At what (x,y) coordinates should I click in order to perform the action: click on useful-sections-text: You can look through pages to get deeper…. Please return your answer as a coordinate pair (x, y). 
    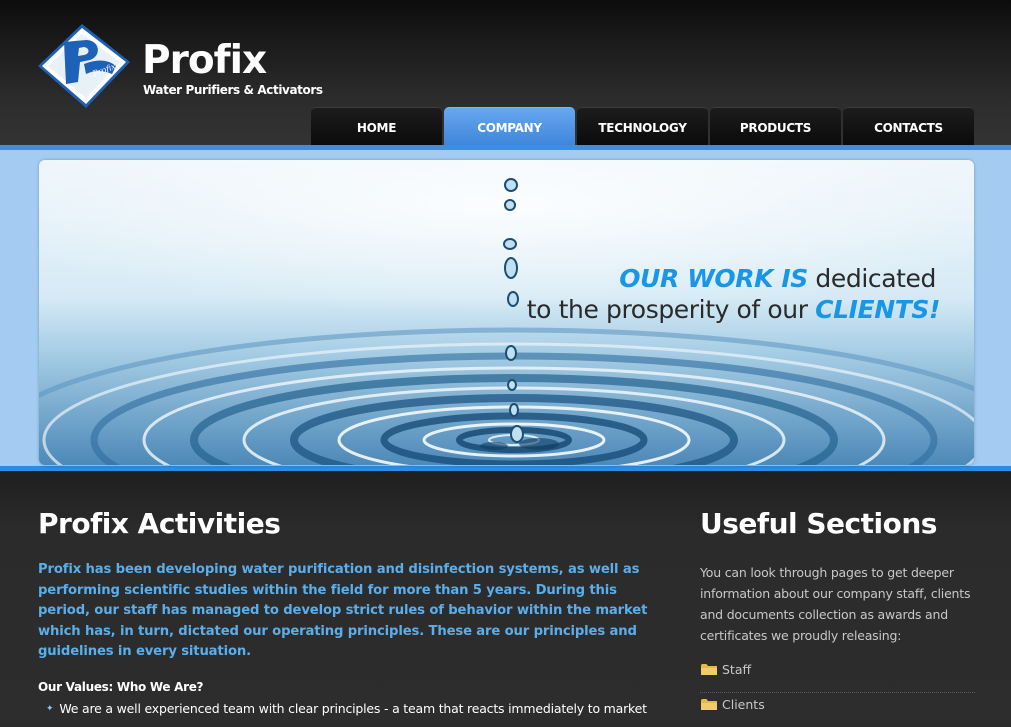
    Looking at the image, I should click on (835, 604).